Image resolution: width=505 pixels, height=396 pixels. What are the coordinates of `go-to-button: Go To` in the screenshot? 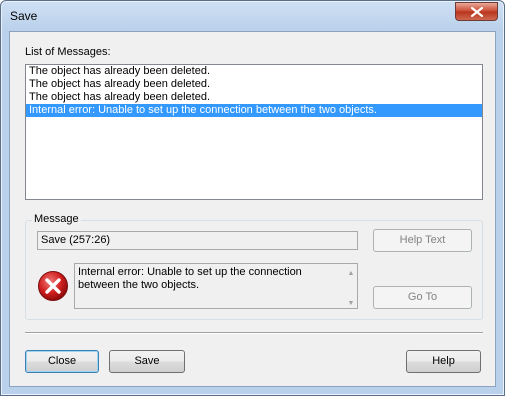 It's located at (422, 297).